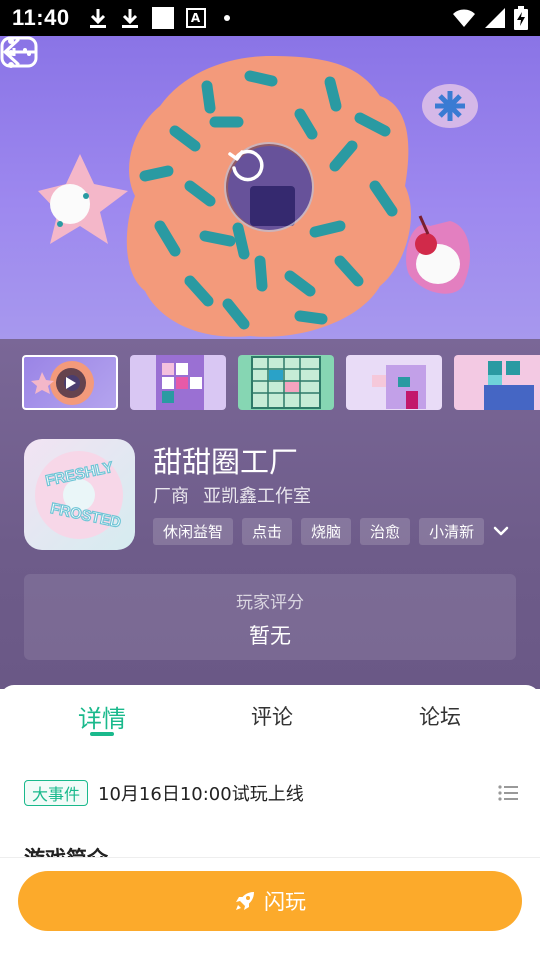  What do you see at coordinates (267, 531) in the screenshot?
I see `tag: 点击` at bounding box center [267, 531].